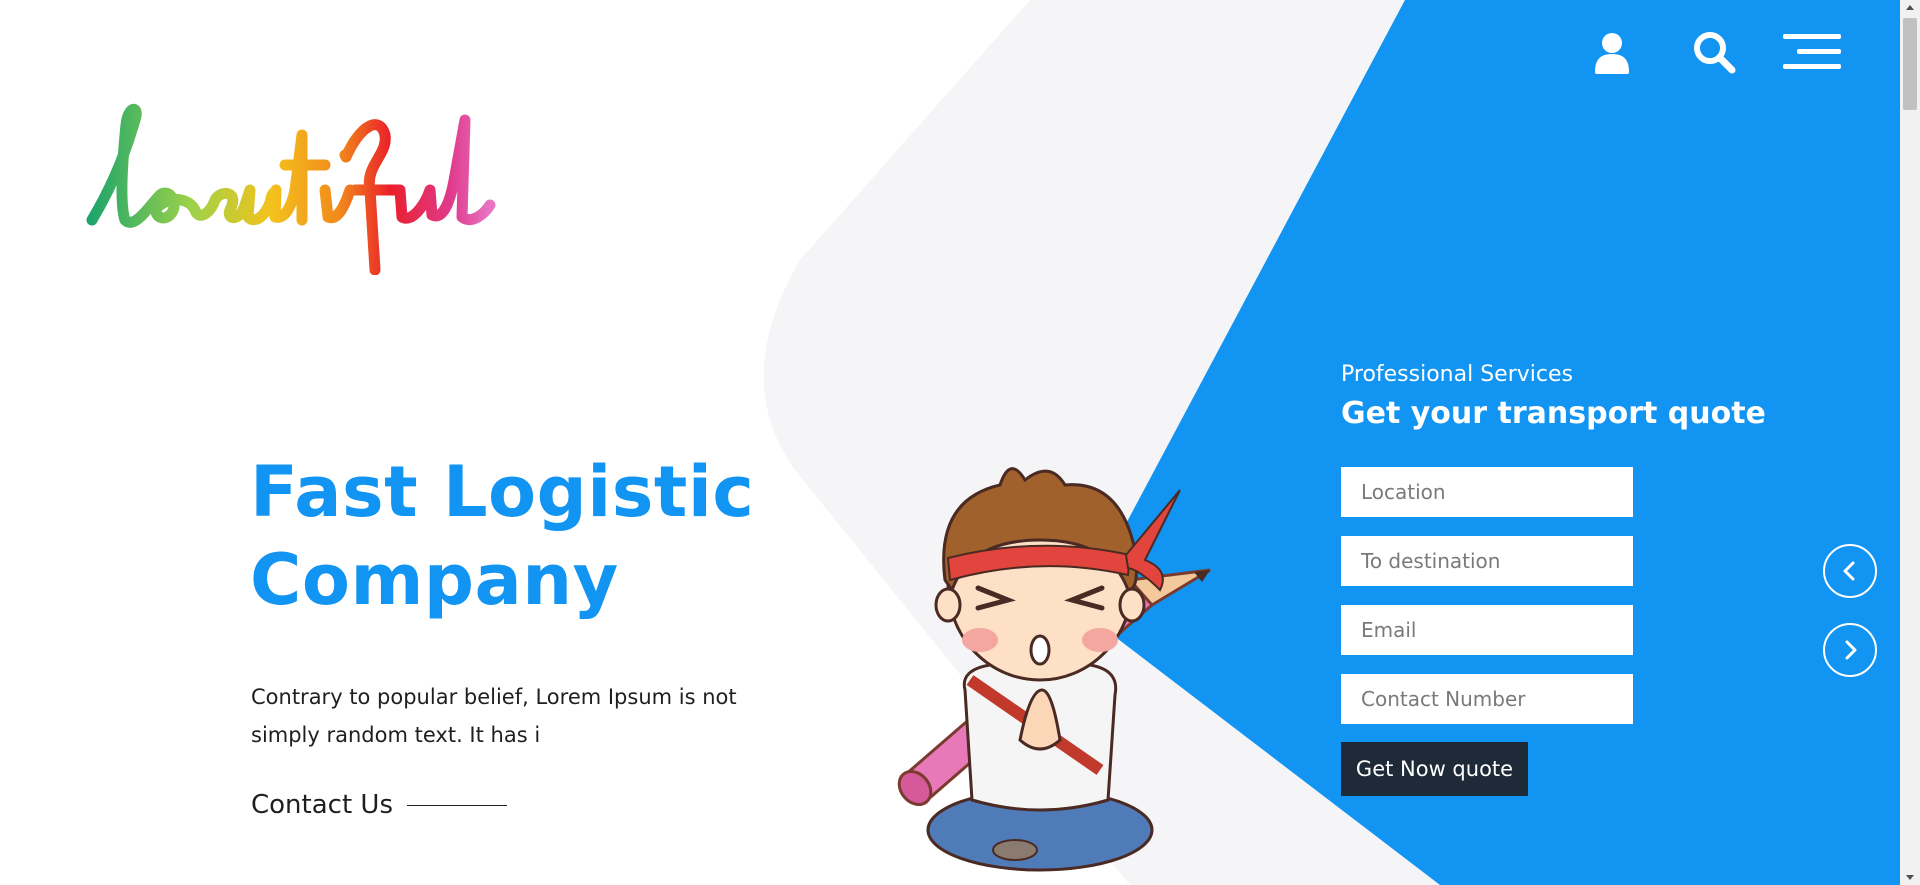  I want to click on contact-us-link: Contact Us, so click(379, 805).